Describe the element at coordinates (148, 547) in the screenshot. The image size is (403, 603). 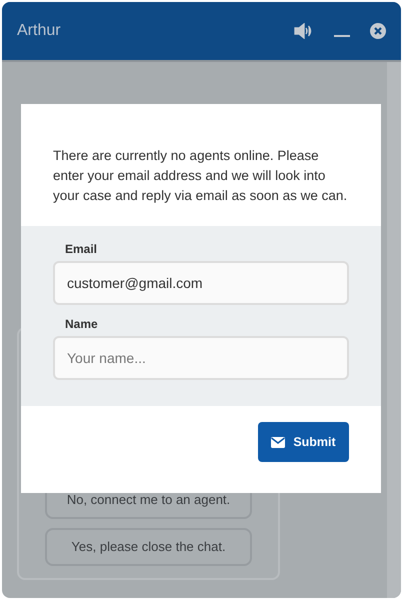
I see `quick-reply-button: Yes, please close the chat.` at that location.